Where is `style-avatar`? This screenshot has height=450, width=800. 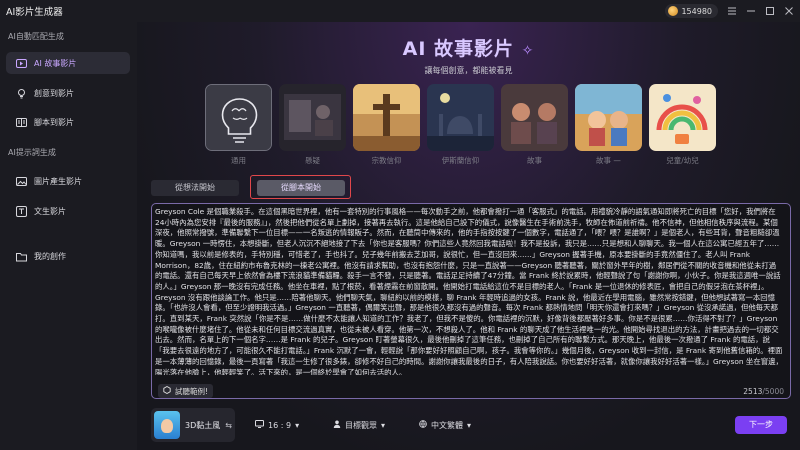
style-avatar is located at coordinates (167, 425).